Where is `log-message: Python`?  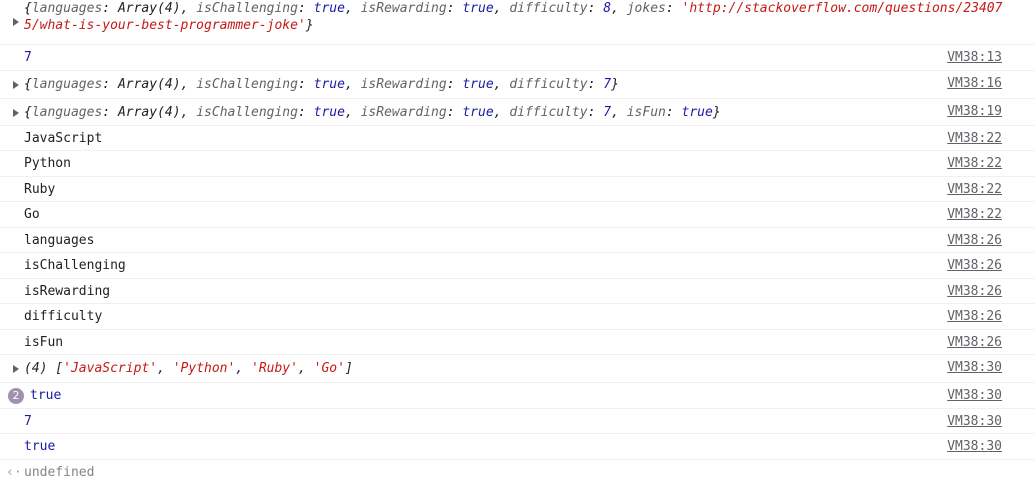 log-message: Python is located at coordinates (47, 163).